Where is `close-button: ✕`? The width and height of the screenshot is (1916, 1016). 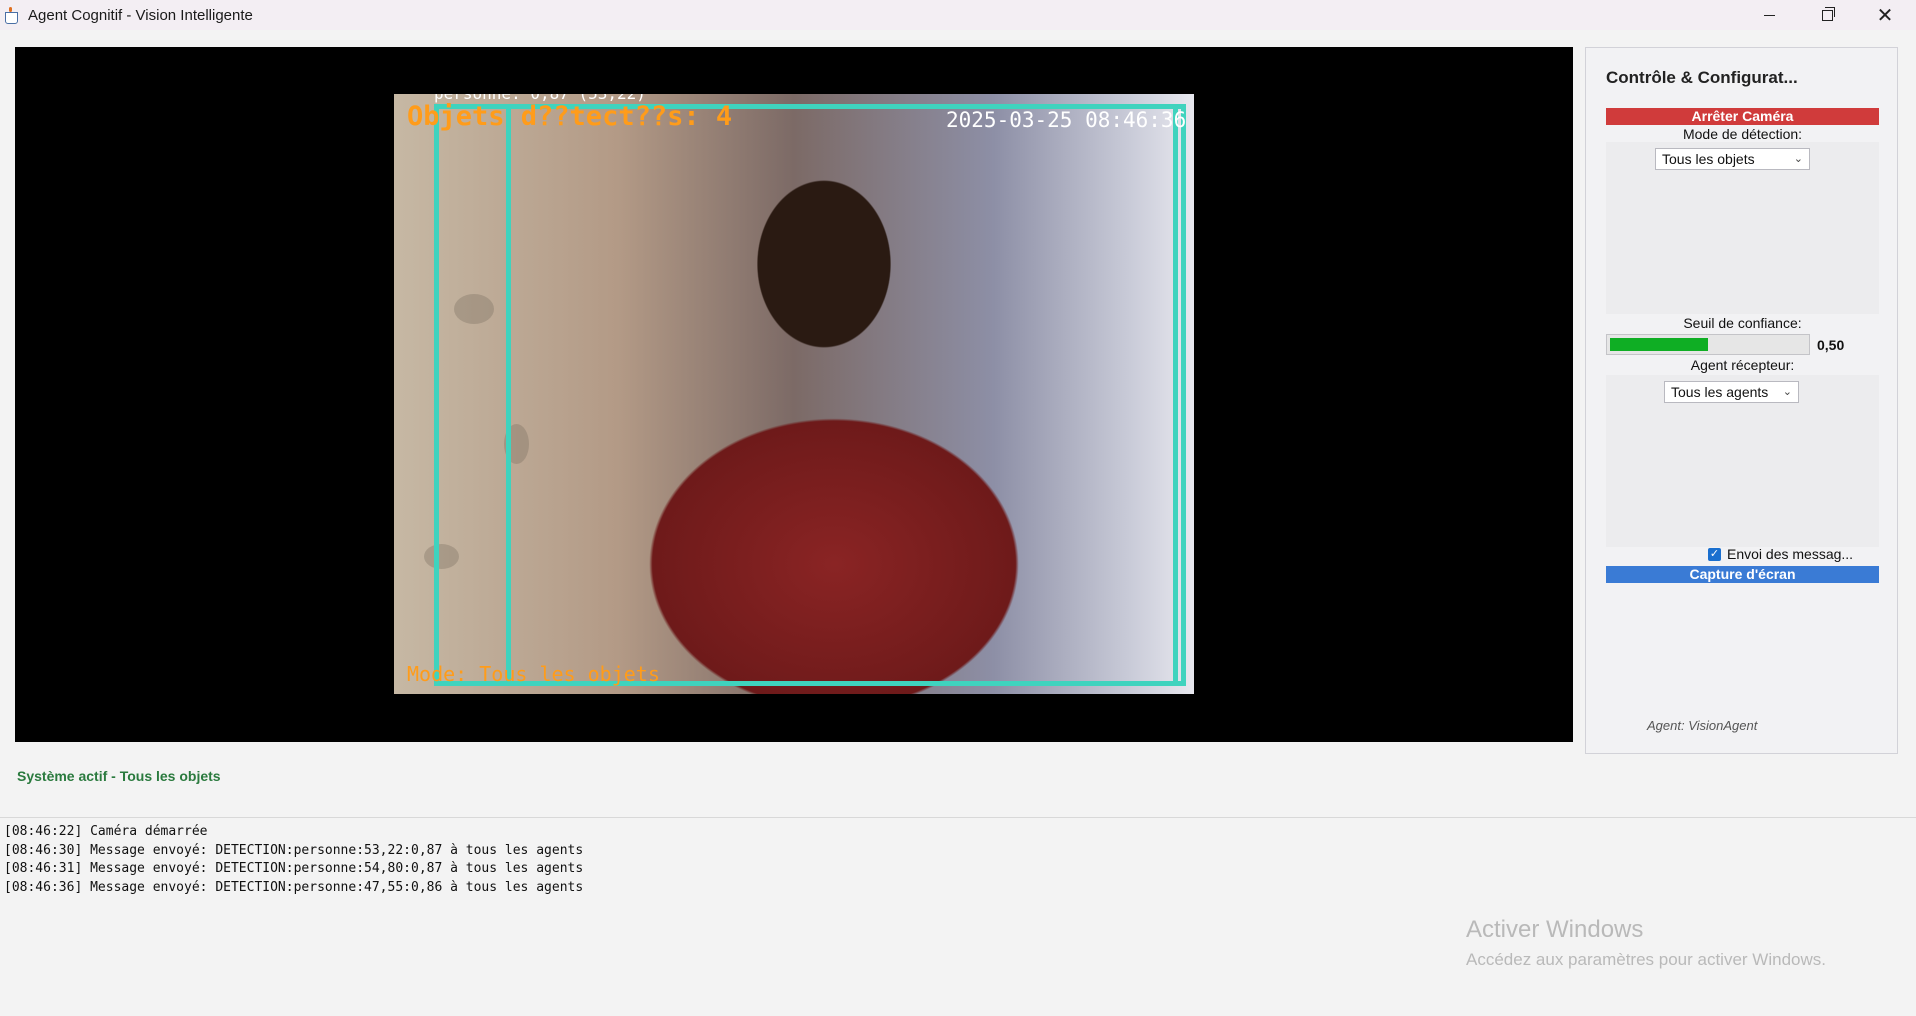
close-button: ✕ is located at coordinates (1885, 15).